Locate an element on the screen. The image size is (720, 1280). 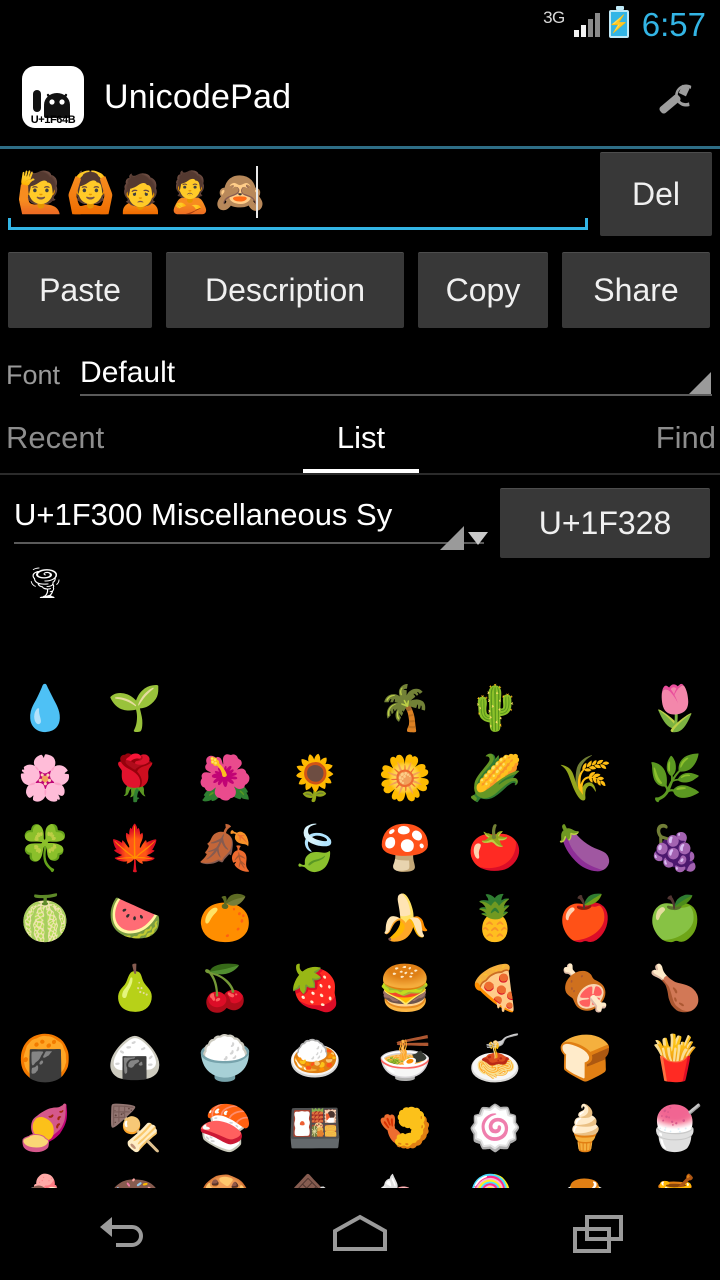
glyph-cell: 🍂 is located at coordinates (225, 849).